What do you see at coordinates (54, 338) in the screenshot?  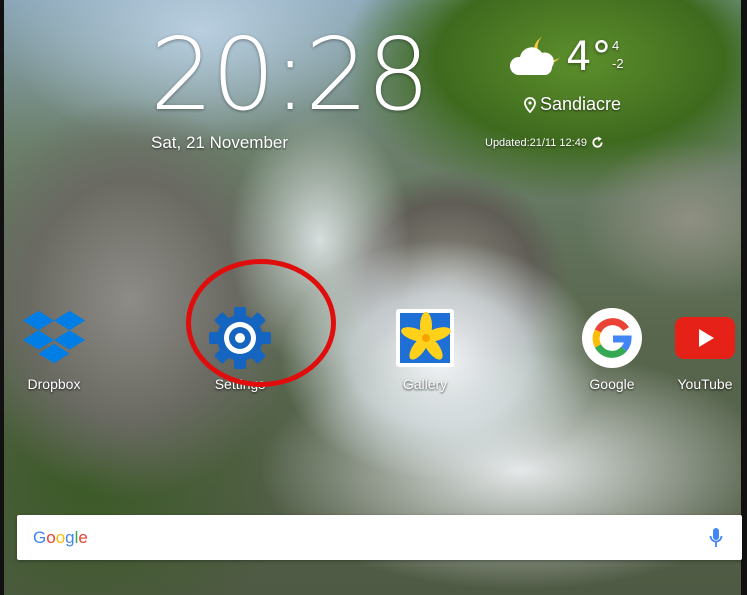 I see `dropbox-icon` at bounding box center [54, 338].